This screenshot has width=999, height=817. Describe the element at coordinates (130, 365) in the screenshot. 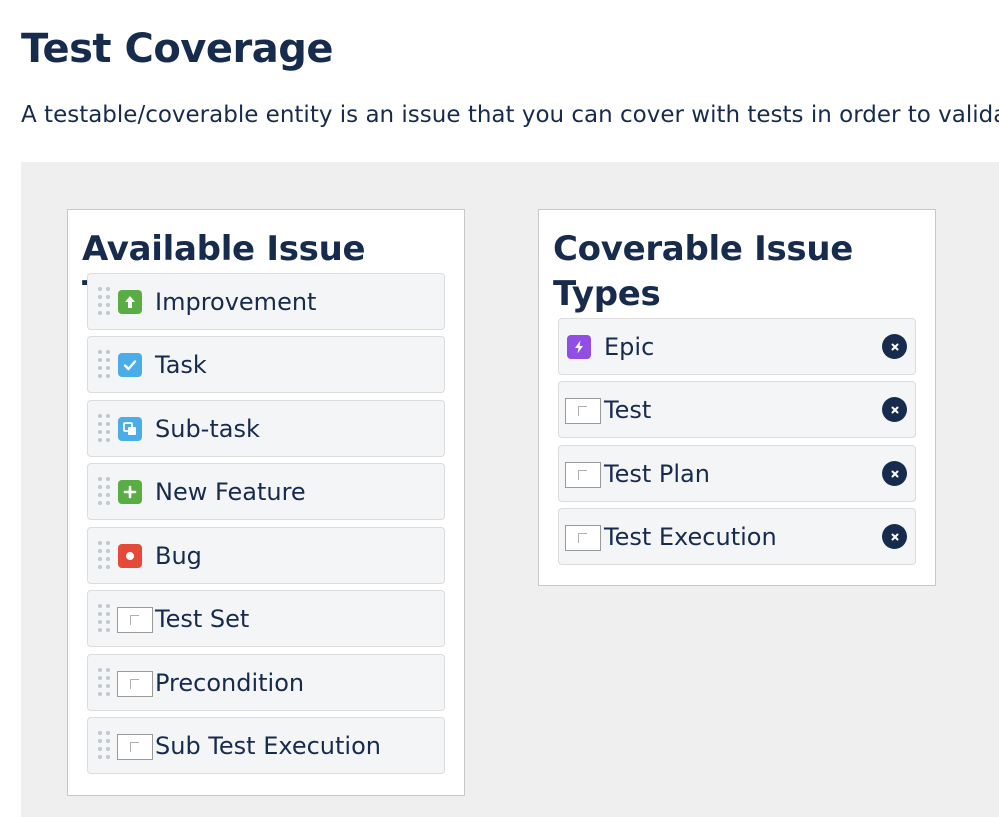

I see `checkbox-icon` at that location.